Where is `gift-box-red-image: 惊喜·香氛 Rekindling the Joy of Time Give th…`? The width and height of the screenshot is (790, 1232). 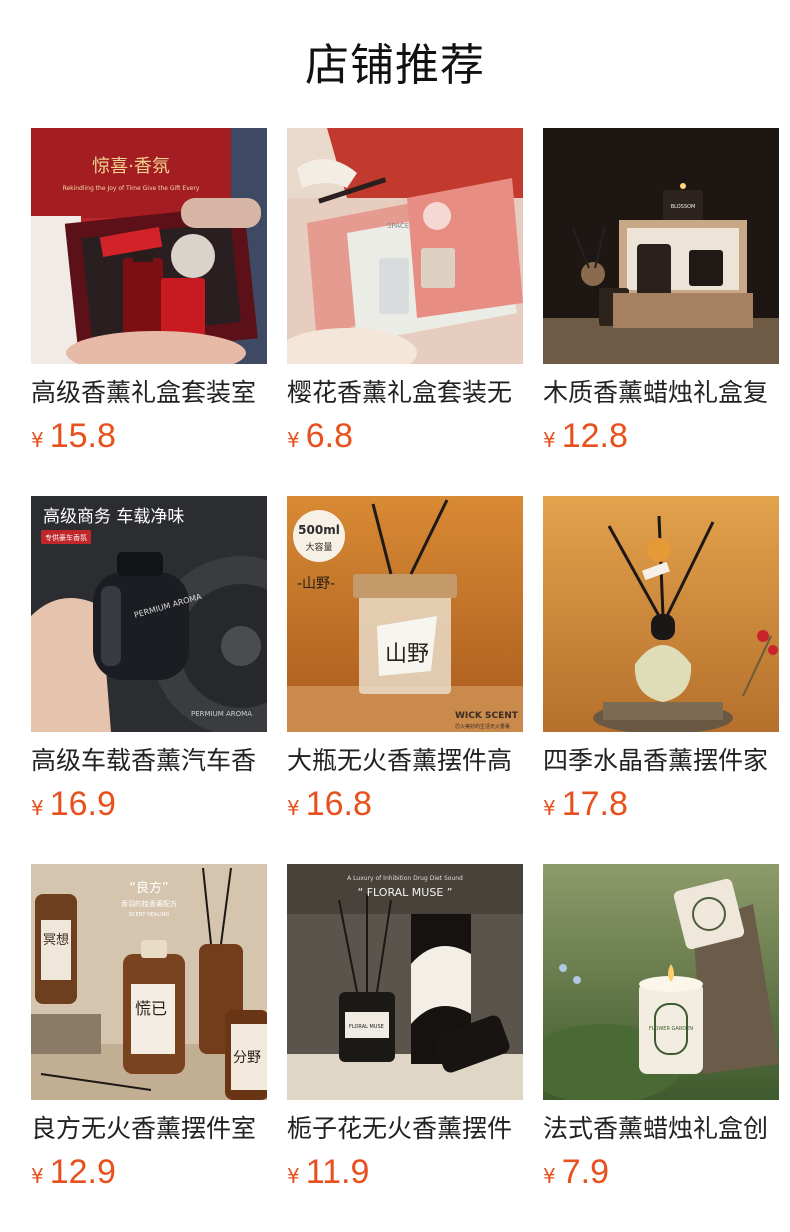
gift-box-red-image: 惊喜·香氛 Rekindling the Joy of Time Give th… is located at coordinates (149, 246).